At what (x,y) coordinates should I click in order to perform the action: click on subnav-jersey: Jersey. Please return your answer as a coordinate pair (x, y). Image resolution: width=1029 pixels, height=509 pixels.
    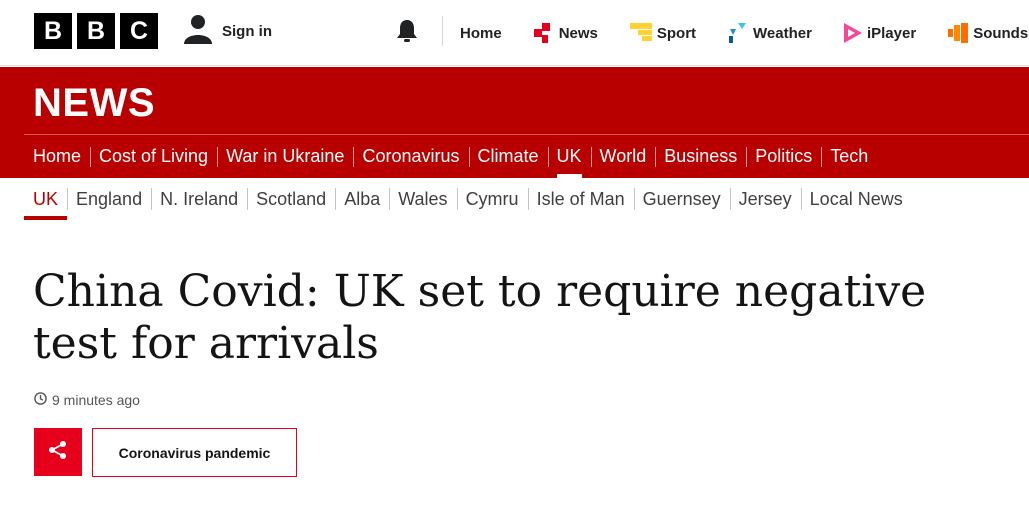
    Looking at the image, I should click on (765, 199).